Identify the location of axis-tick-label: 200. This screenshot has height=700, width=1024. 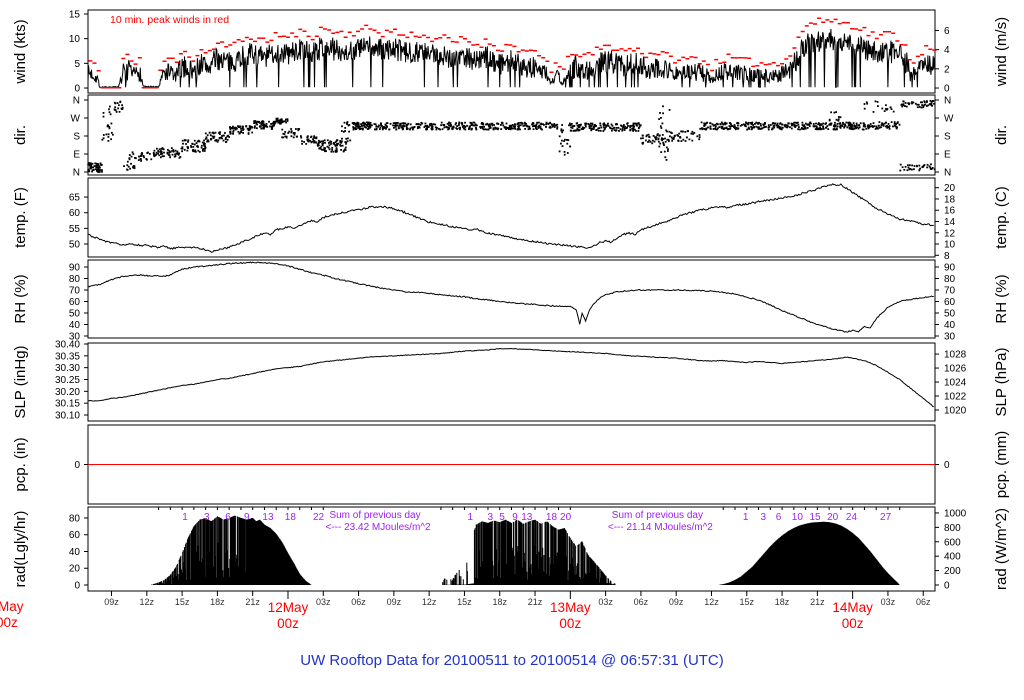
(952, 571).